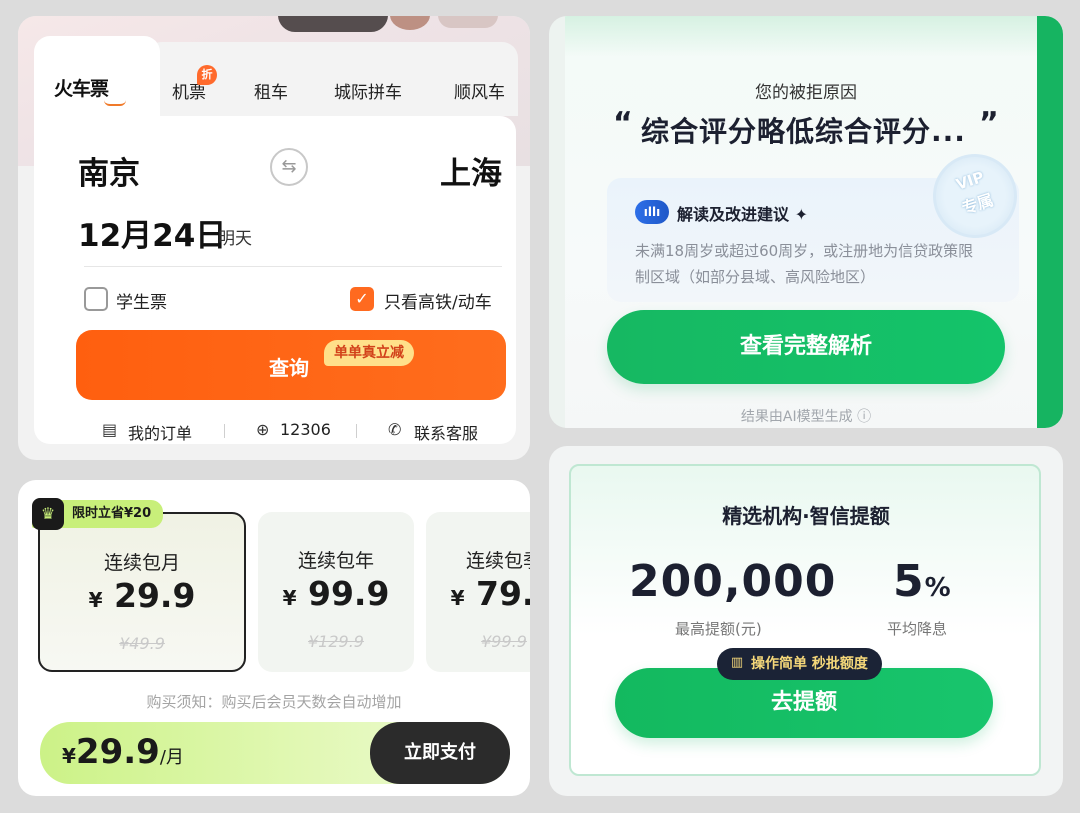 The width and height of the screenshot is (1080, 813). Describe the element at coordinates (806, 417) in the screenshot. I see `ai-generated-note: 结果由AI模型生成 ⓘ` at that location.